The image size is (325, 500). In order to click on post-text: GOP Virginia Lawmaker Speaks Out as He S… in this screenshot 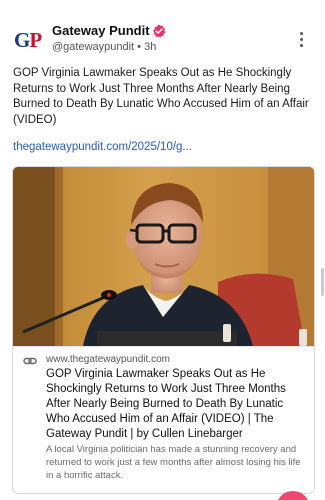, I will do `click(161, 96)`.